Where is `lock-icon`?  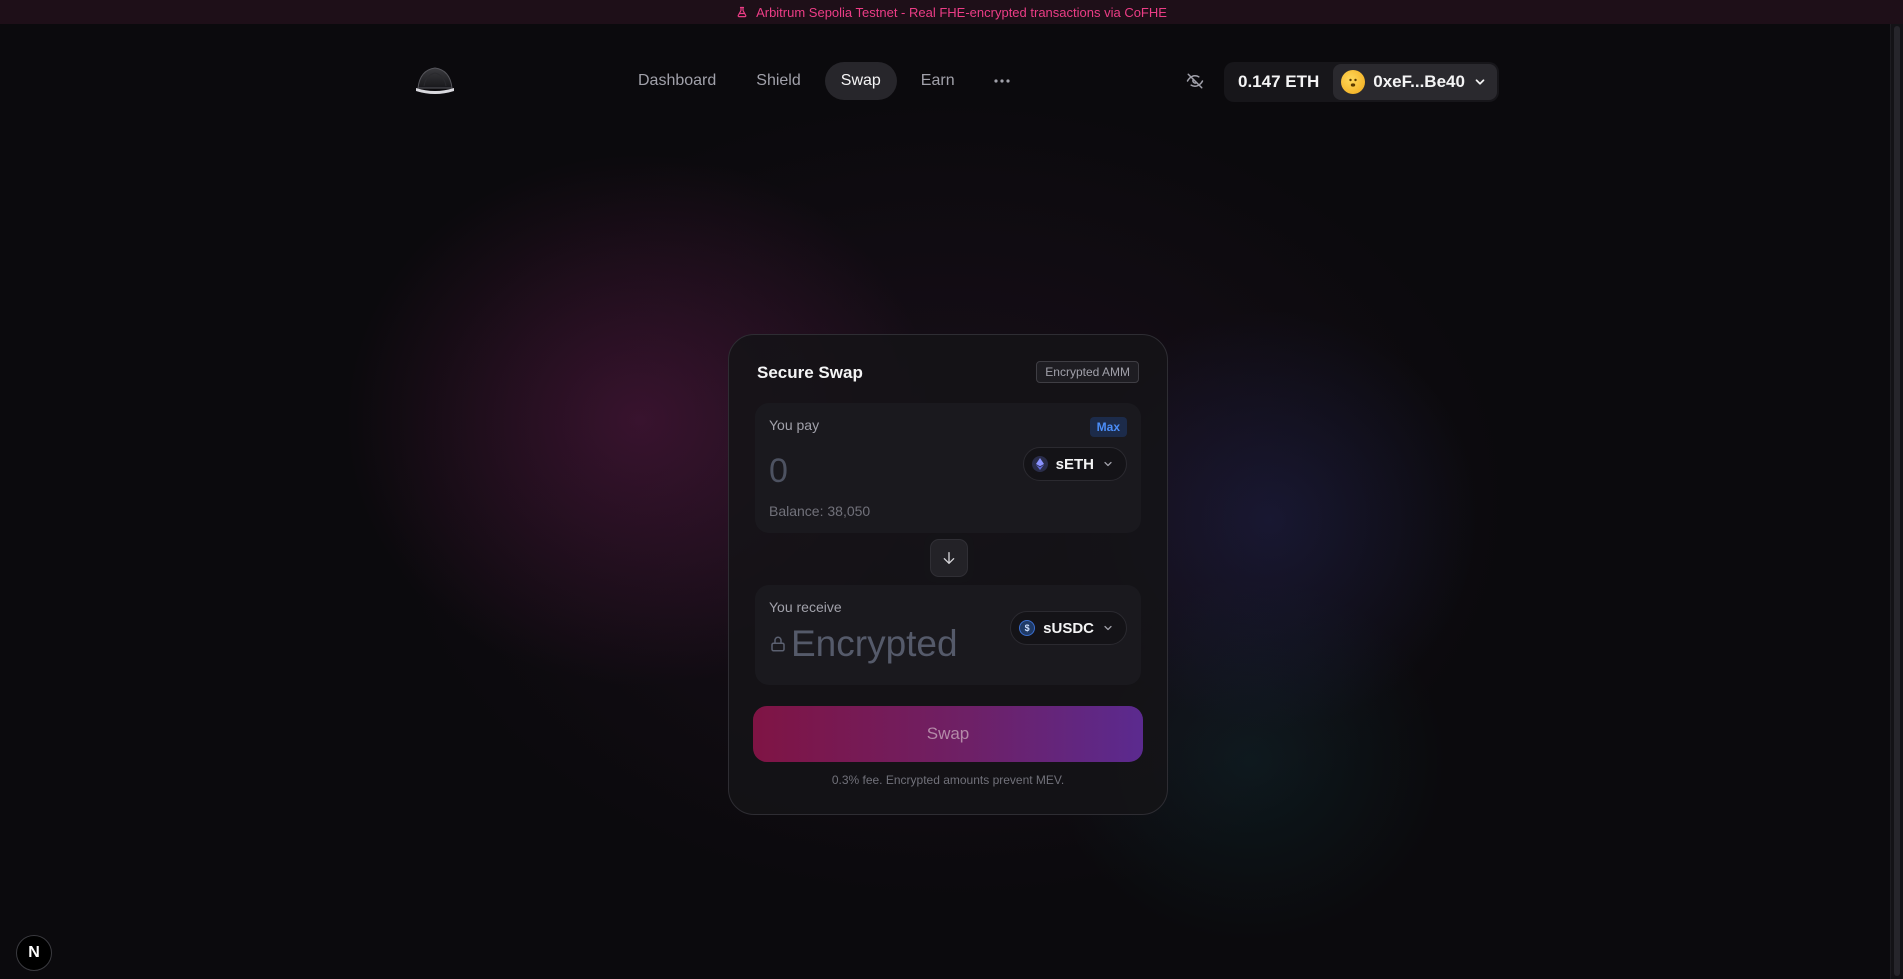 lock-icon is located at coordinates (778, 644).